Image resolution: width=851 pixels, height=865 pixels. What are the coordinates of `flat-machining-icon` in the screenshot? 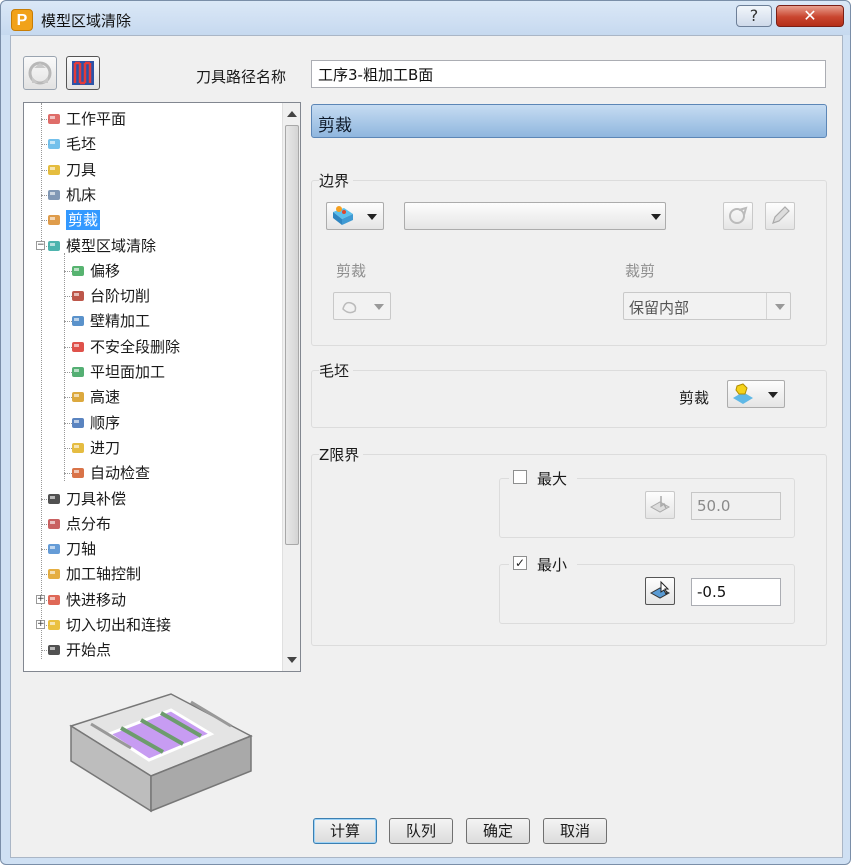 It's located at (78, 371).